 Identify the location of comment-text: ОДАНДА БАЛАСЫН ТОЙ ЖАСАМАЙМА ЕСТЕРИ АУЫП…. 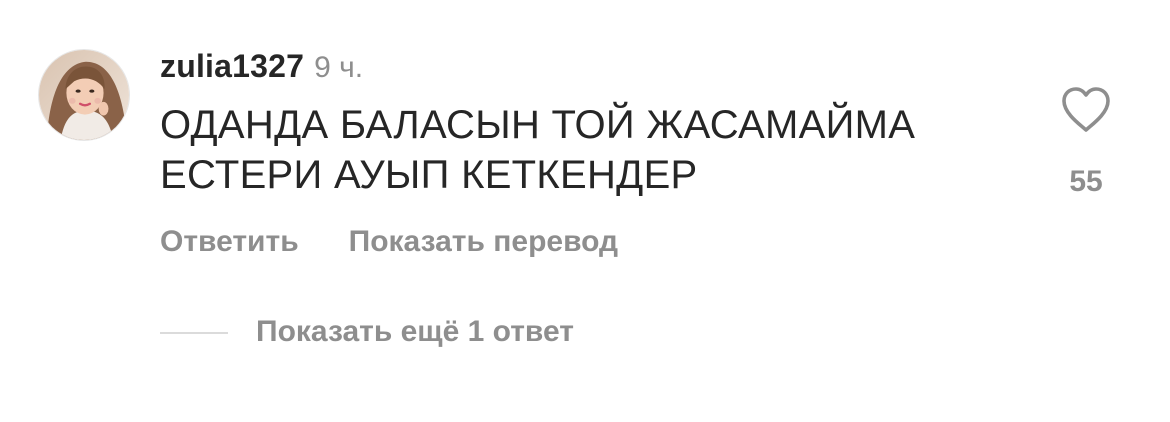
(538, 150).